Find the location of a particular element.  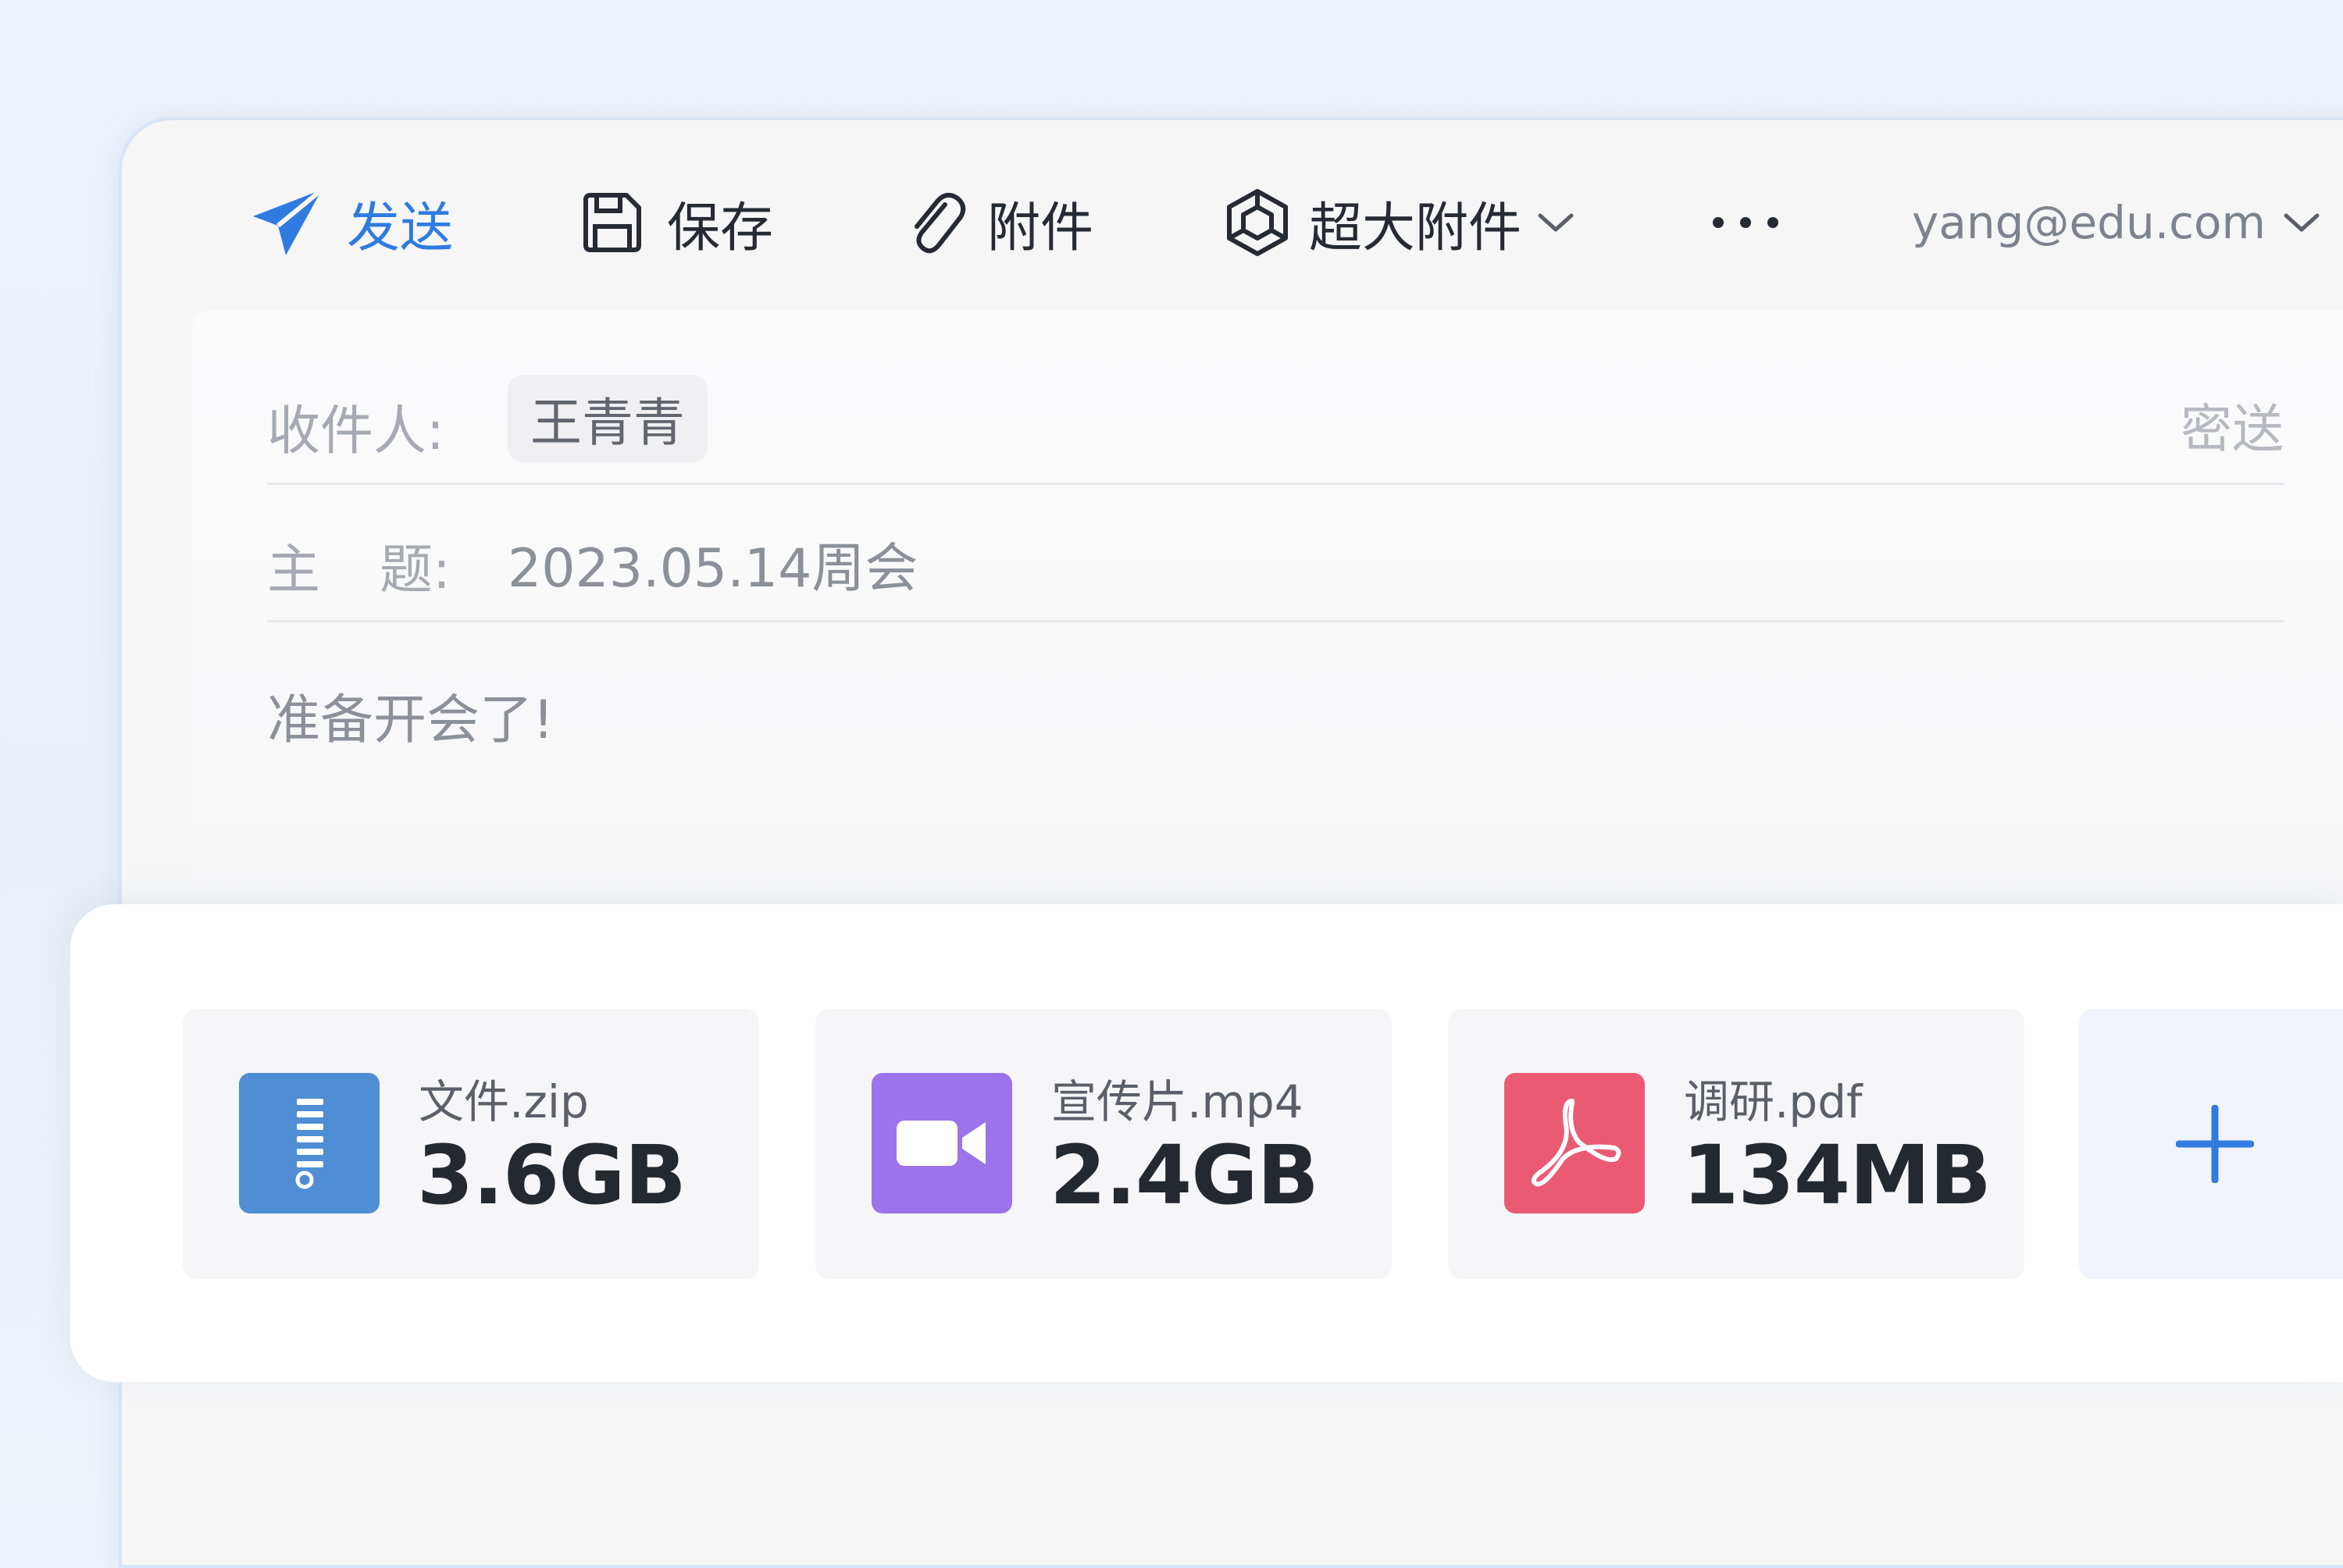

subject-label-first: 主 is located at coordinates (294, 570).